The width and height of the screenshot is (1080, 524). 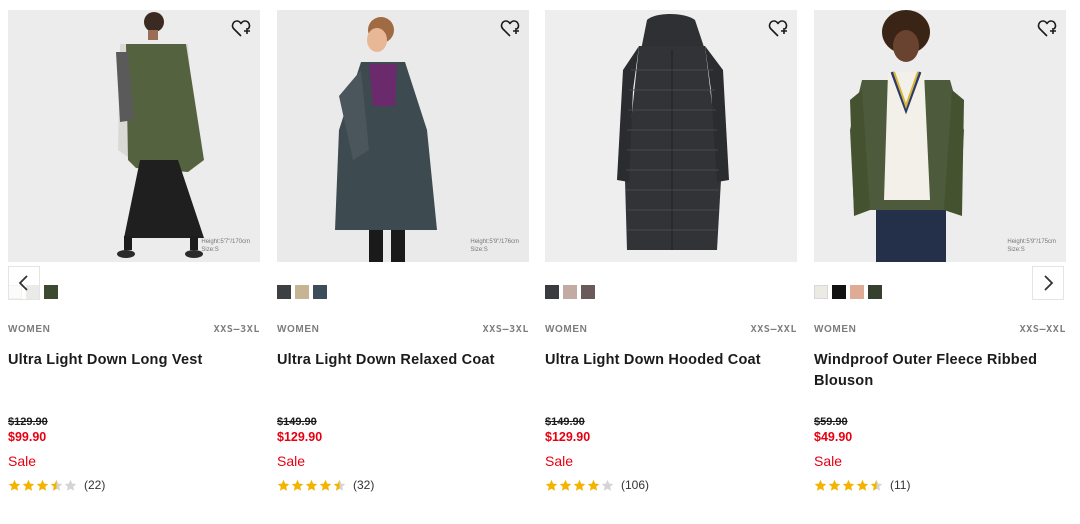 What do you see at coordinates (934, 371) in the screenshot?
I see `product-title: Windproof Outer Fleece Ribbed Blouson` at bounding box center [934, 371].